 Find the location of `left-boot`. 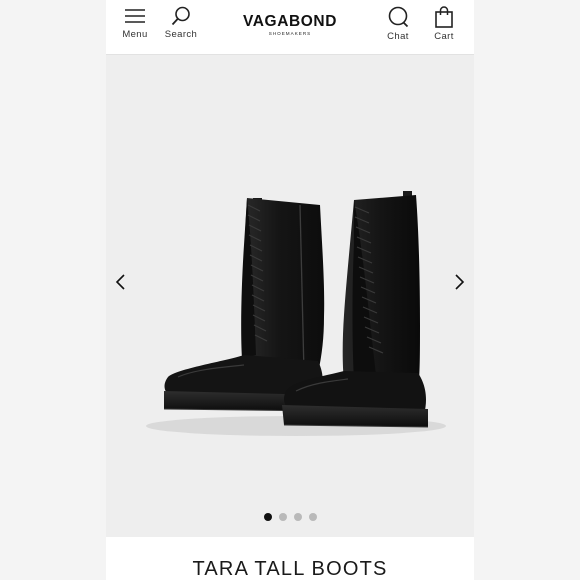

left-boot is located at coordinates (244, 305).